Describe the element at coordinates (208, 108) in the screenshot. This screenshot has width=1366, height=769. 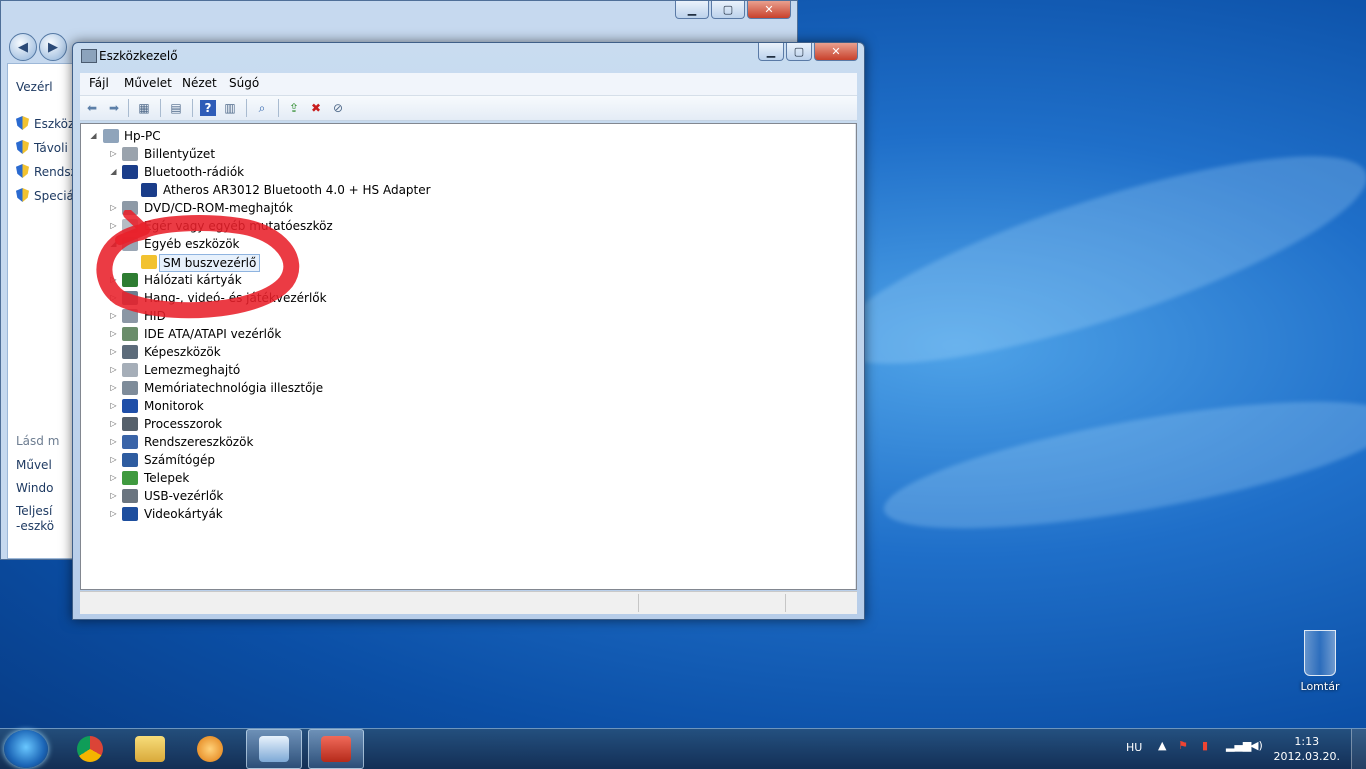
I see `help-icon: ?` at that location.